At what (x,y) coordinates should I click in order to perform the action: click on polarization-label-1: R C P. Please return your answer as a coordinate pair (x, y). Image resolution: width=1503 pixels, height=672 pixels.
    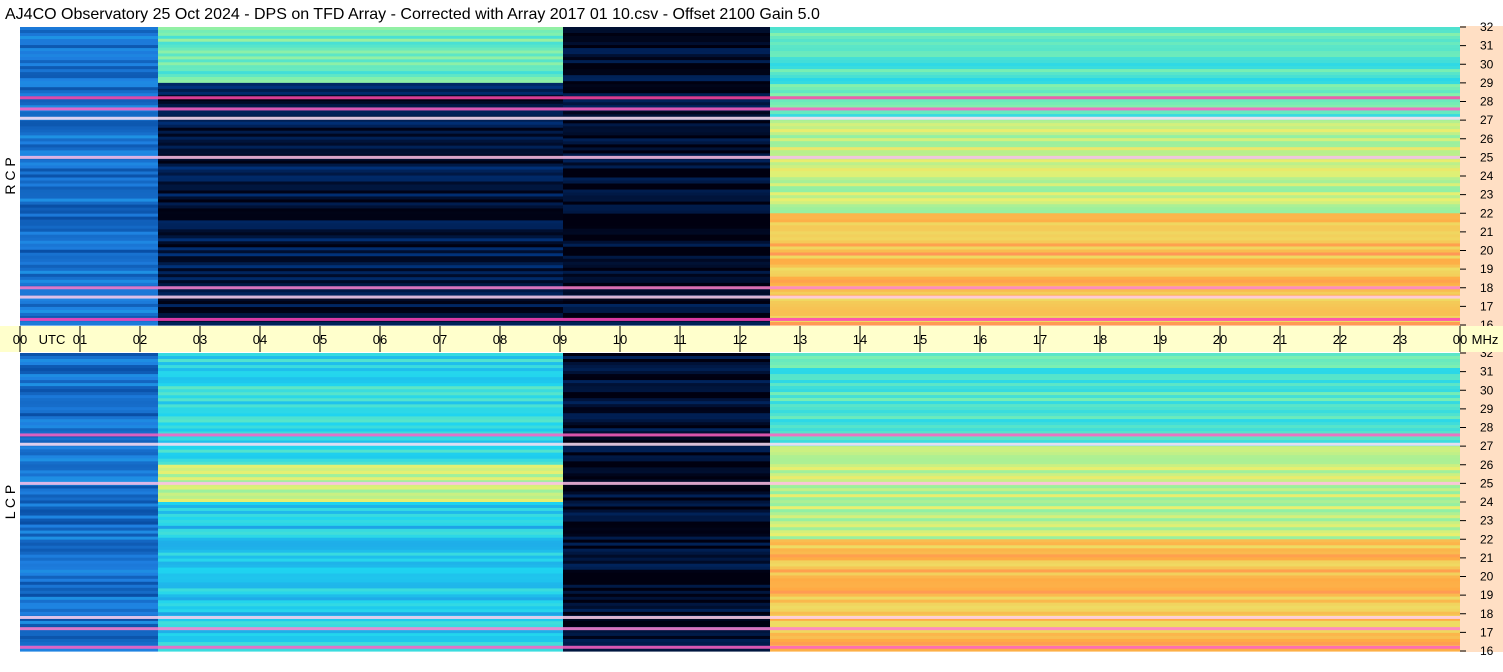
    Looking at the image, I should click on (10, 175).